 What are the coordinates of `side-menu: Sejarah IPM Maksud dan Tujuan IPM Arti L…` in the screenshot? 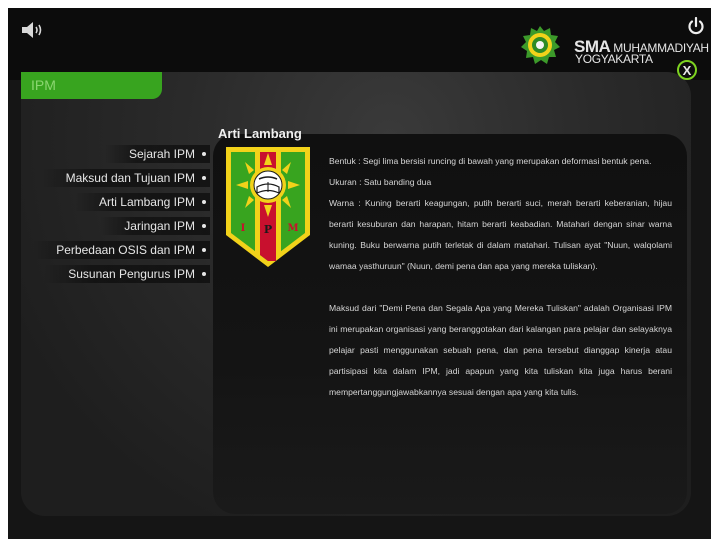 It's located at (121, 214).